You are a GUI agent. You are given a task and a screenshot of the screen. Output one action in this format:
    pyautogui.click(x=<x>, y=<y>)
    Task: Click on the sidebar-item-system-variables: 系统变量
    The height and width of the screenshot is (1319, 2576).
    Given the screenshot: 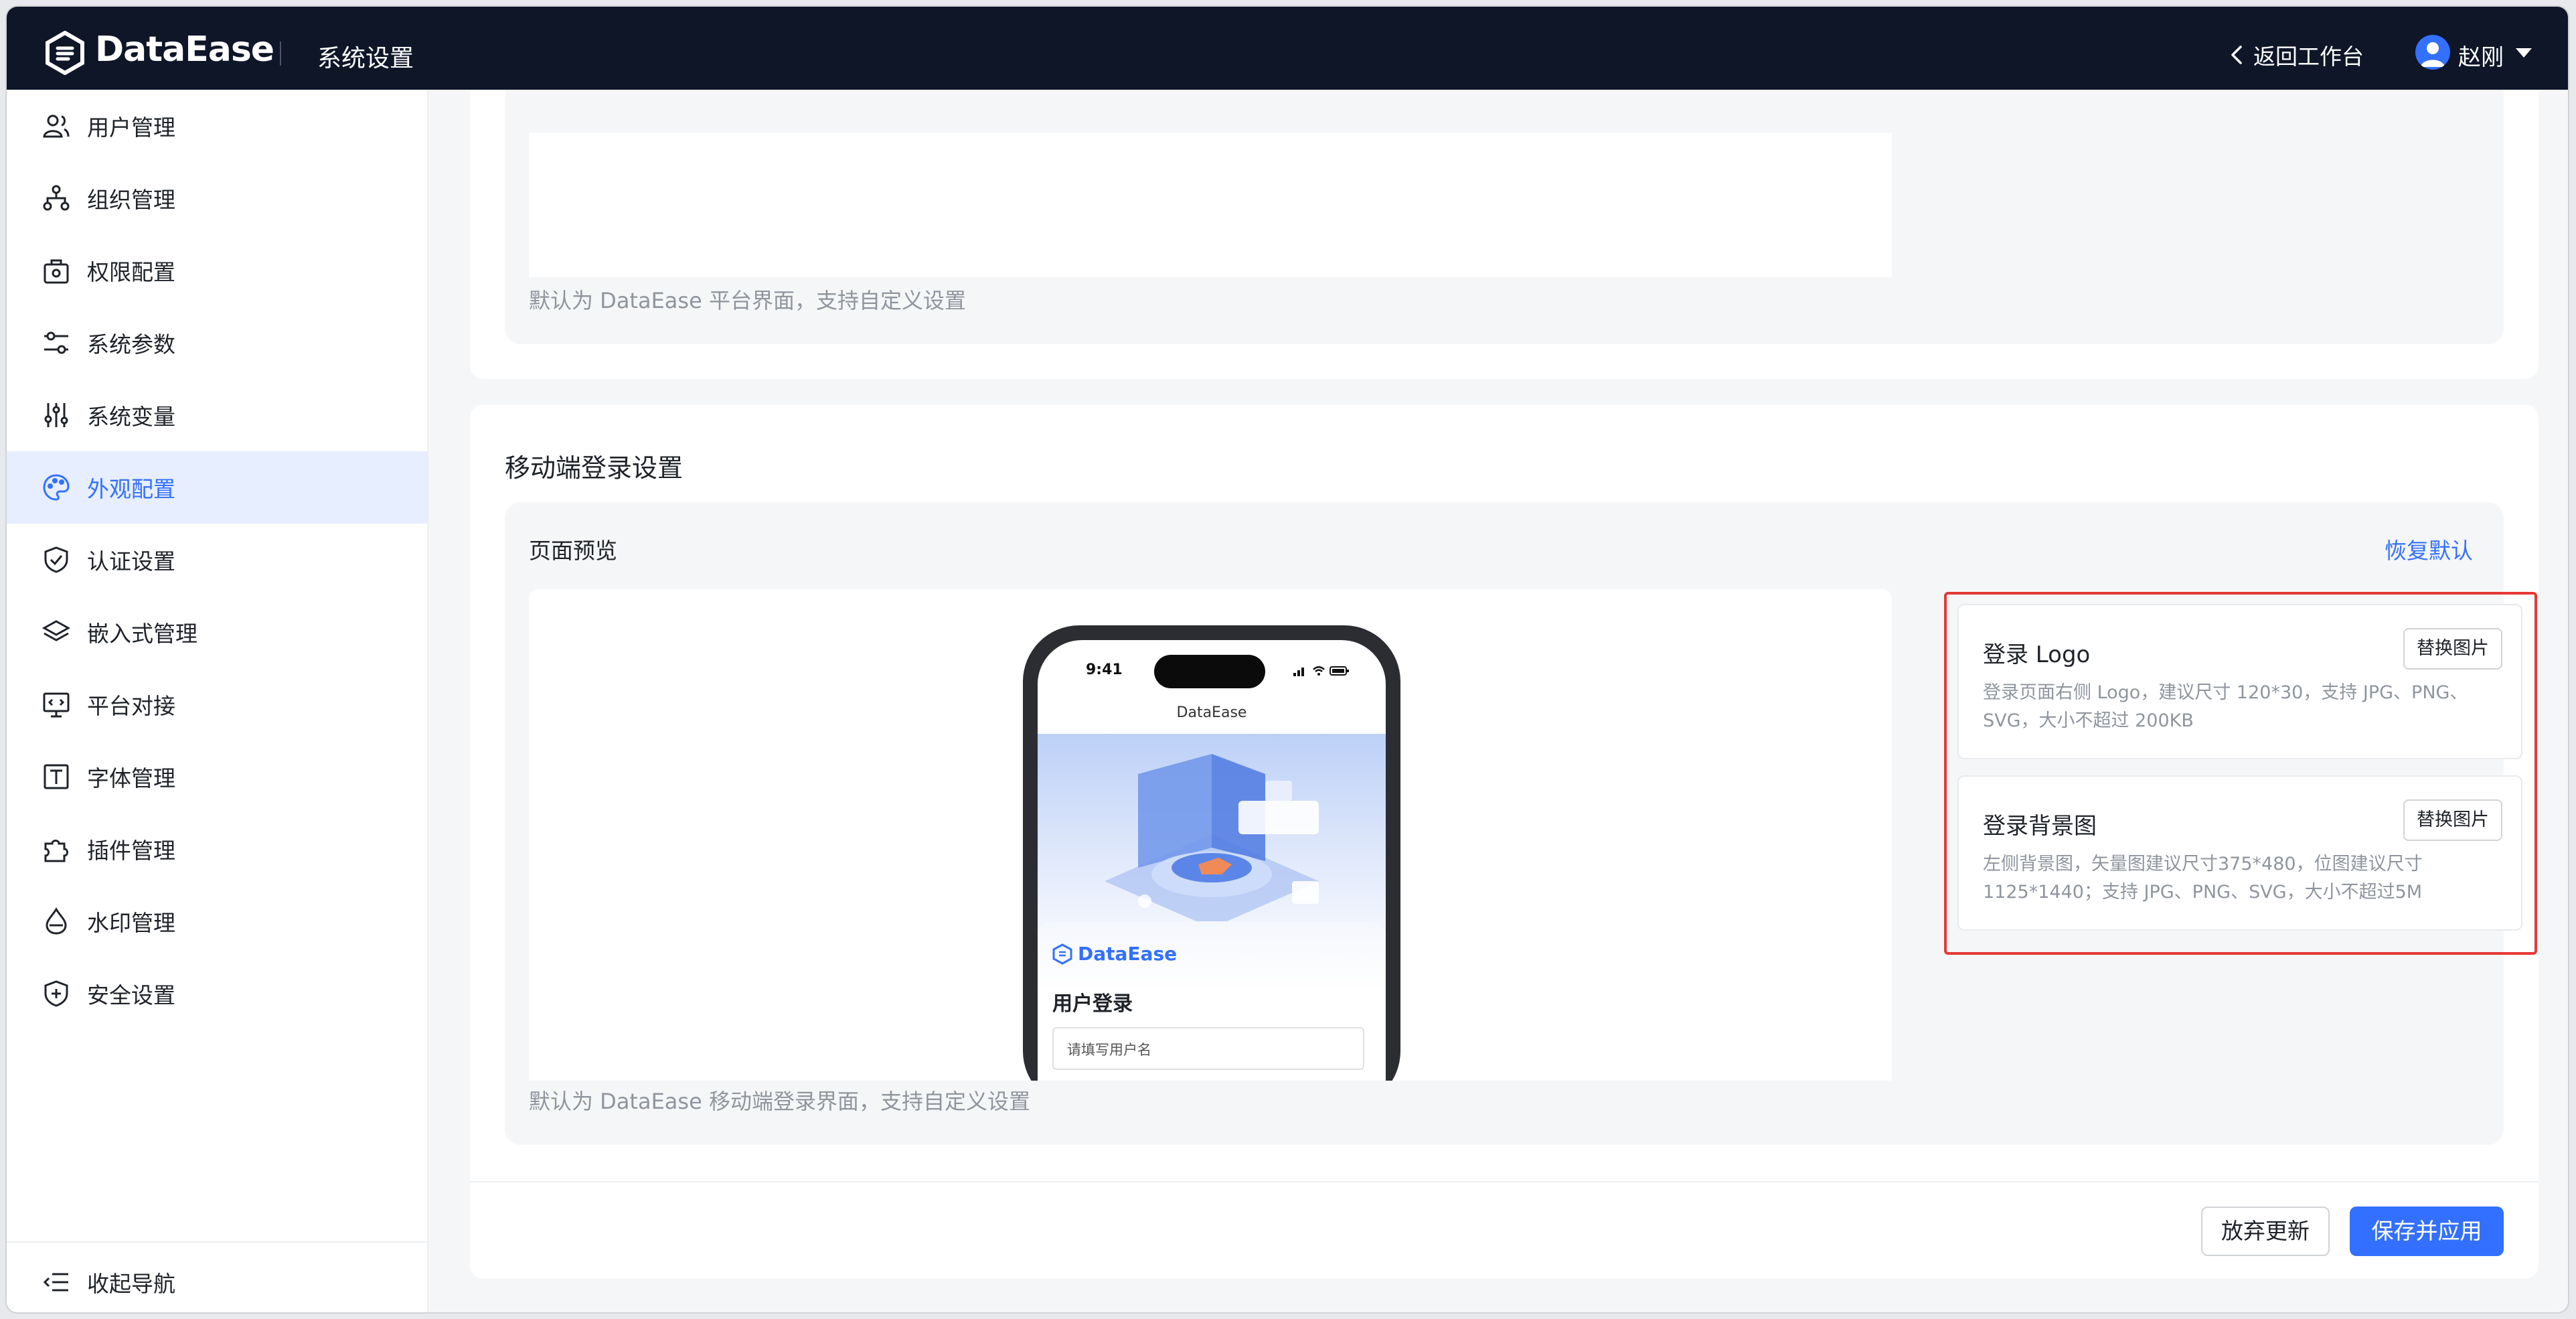 What is the action you would take?
    pyautogui.click(x=217, y=415)
    